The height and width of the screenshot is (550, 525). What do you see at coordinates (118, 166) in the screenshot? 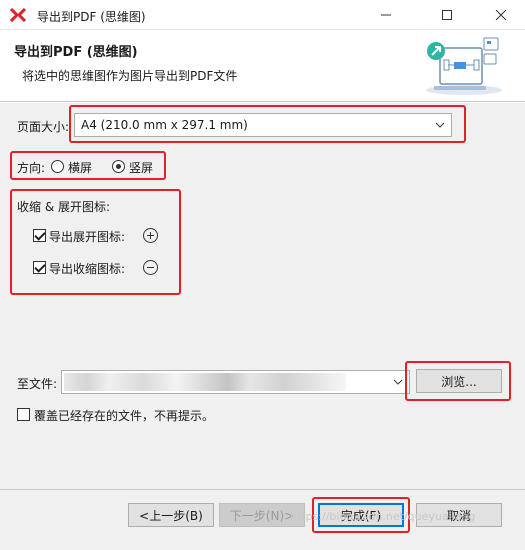
I see `radio-portrait` at bounding box center [118, 166].